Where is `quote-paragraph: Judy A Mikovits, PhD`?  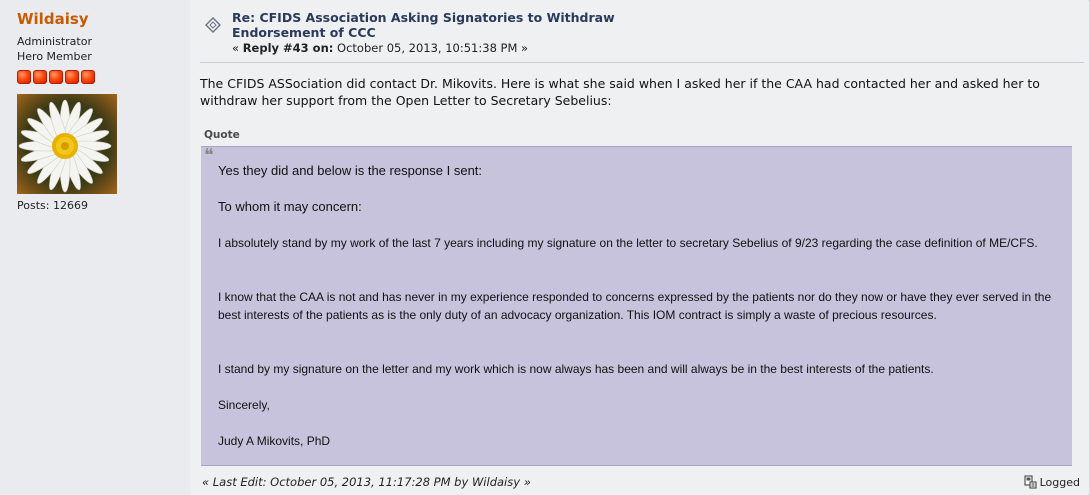 quote-paragraph: Judy A Mikovits, PhD is located at coordinates (274, 441).